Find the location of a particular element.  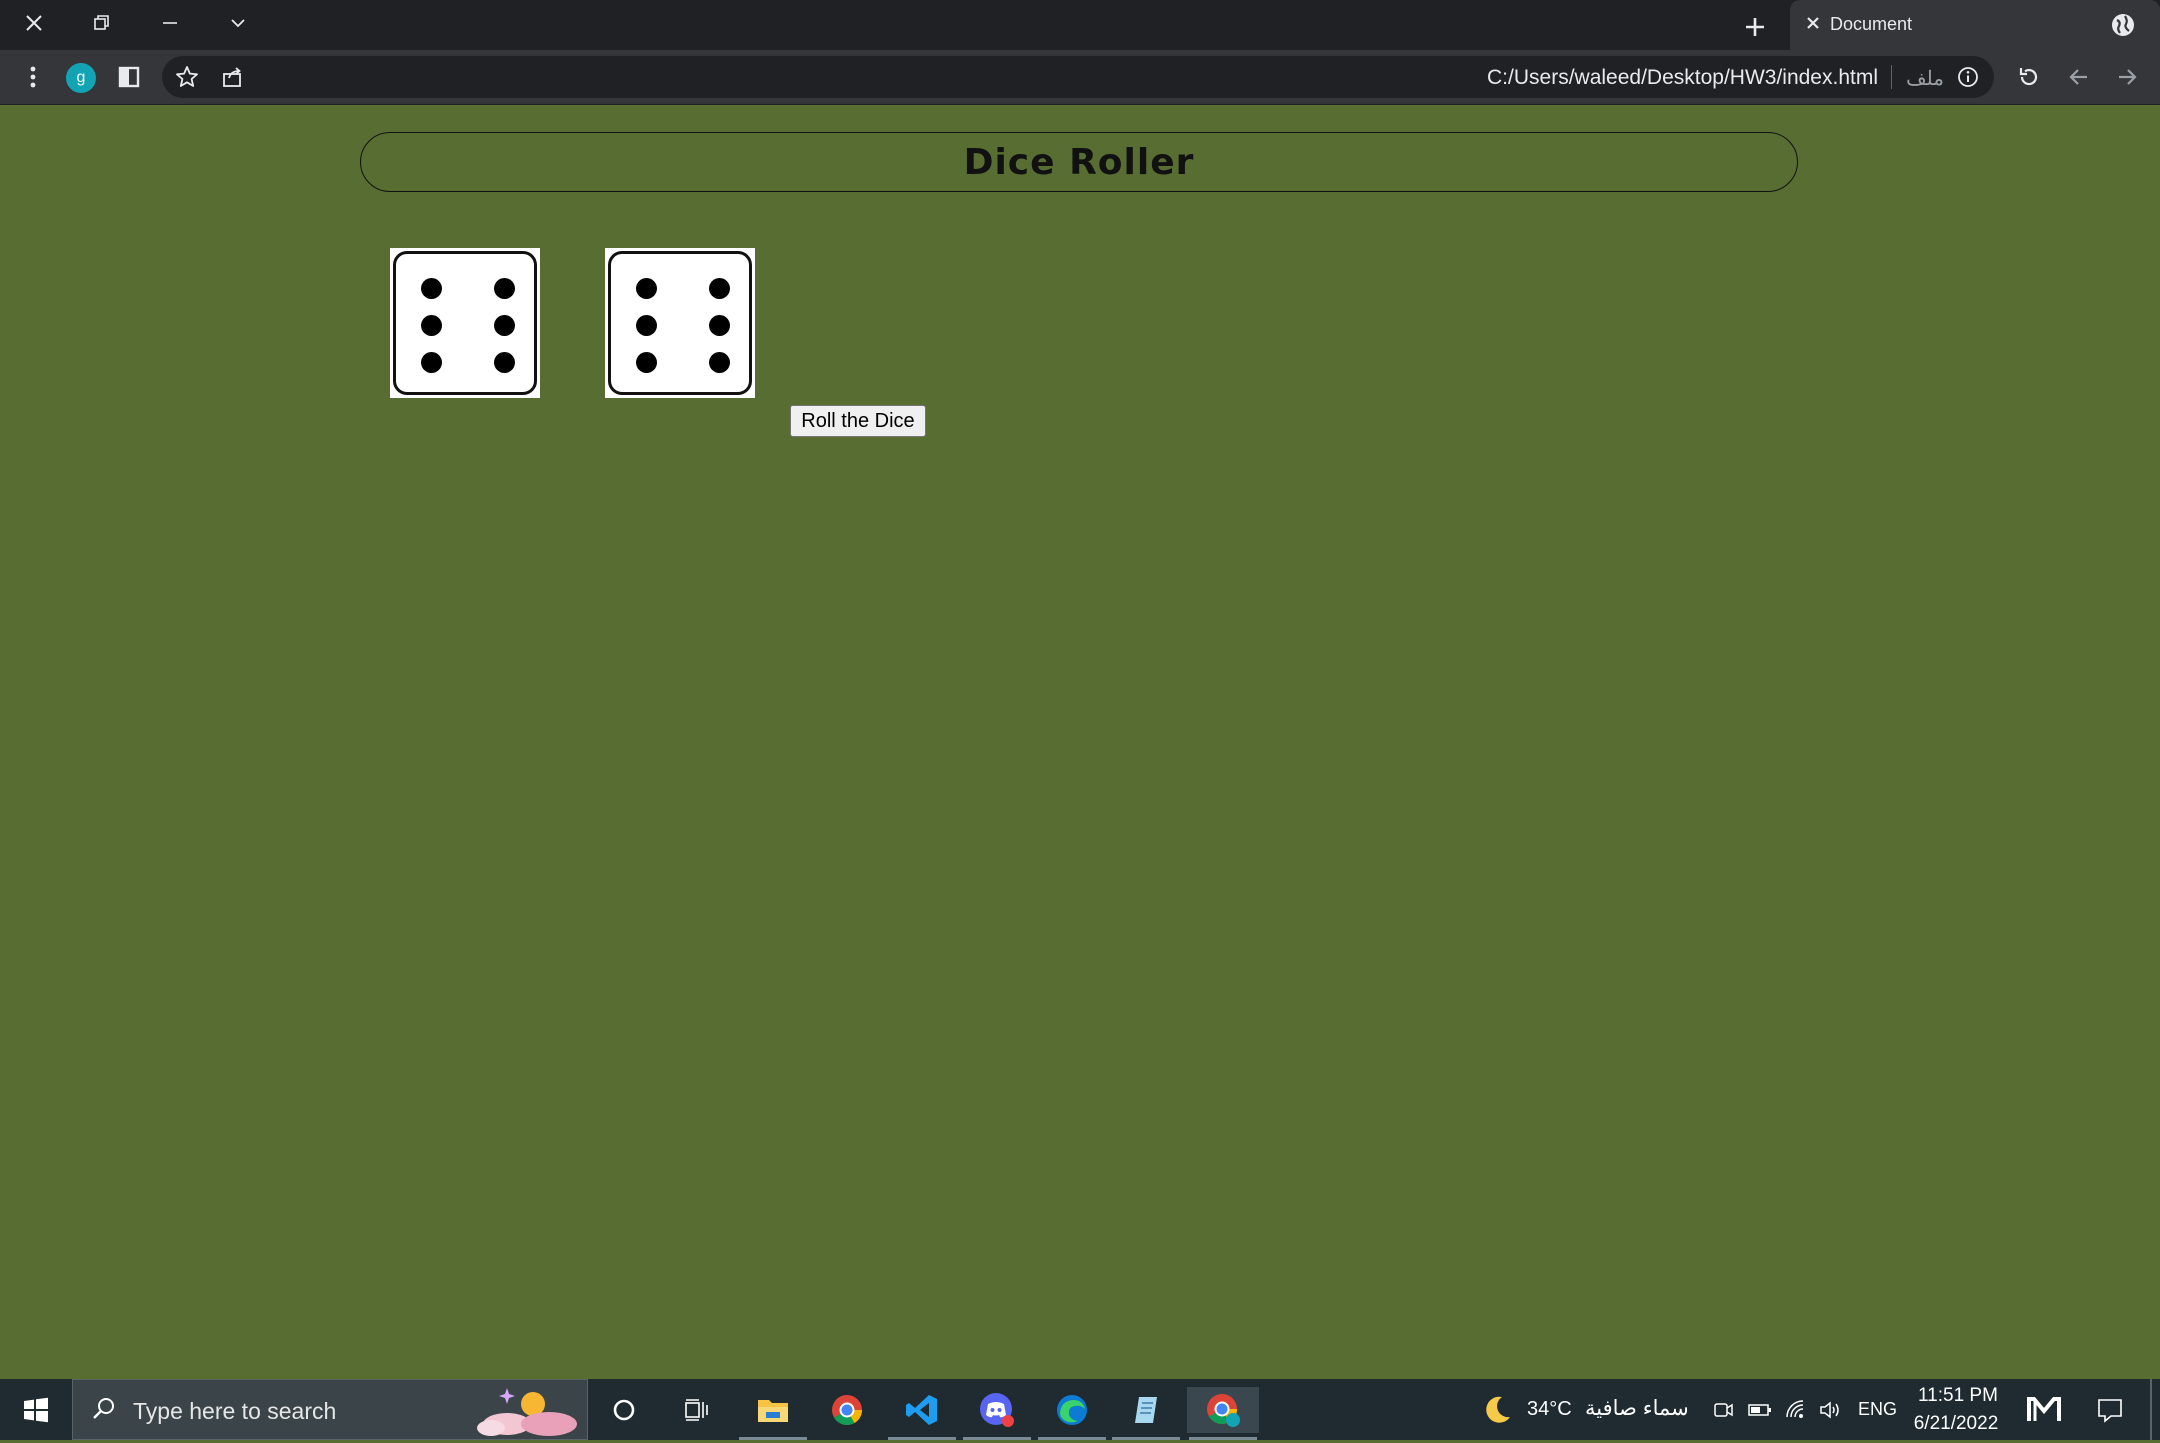

minimize-icon is located at coordinates (170, 23).